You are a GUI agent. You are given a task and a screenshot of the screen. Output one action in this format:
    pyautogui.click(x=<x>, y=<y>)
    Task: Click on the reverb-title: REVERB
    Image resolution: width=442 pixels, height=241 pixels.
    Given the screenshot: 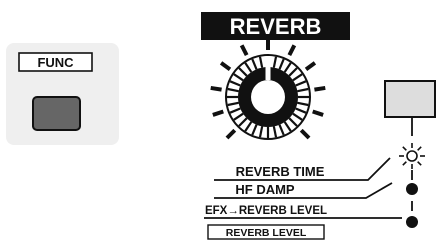 What is the action you would take?
    pyautogui.click(x=275, y=26)
    